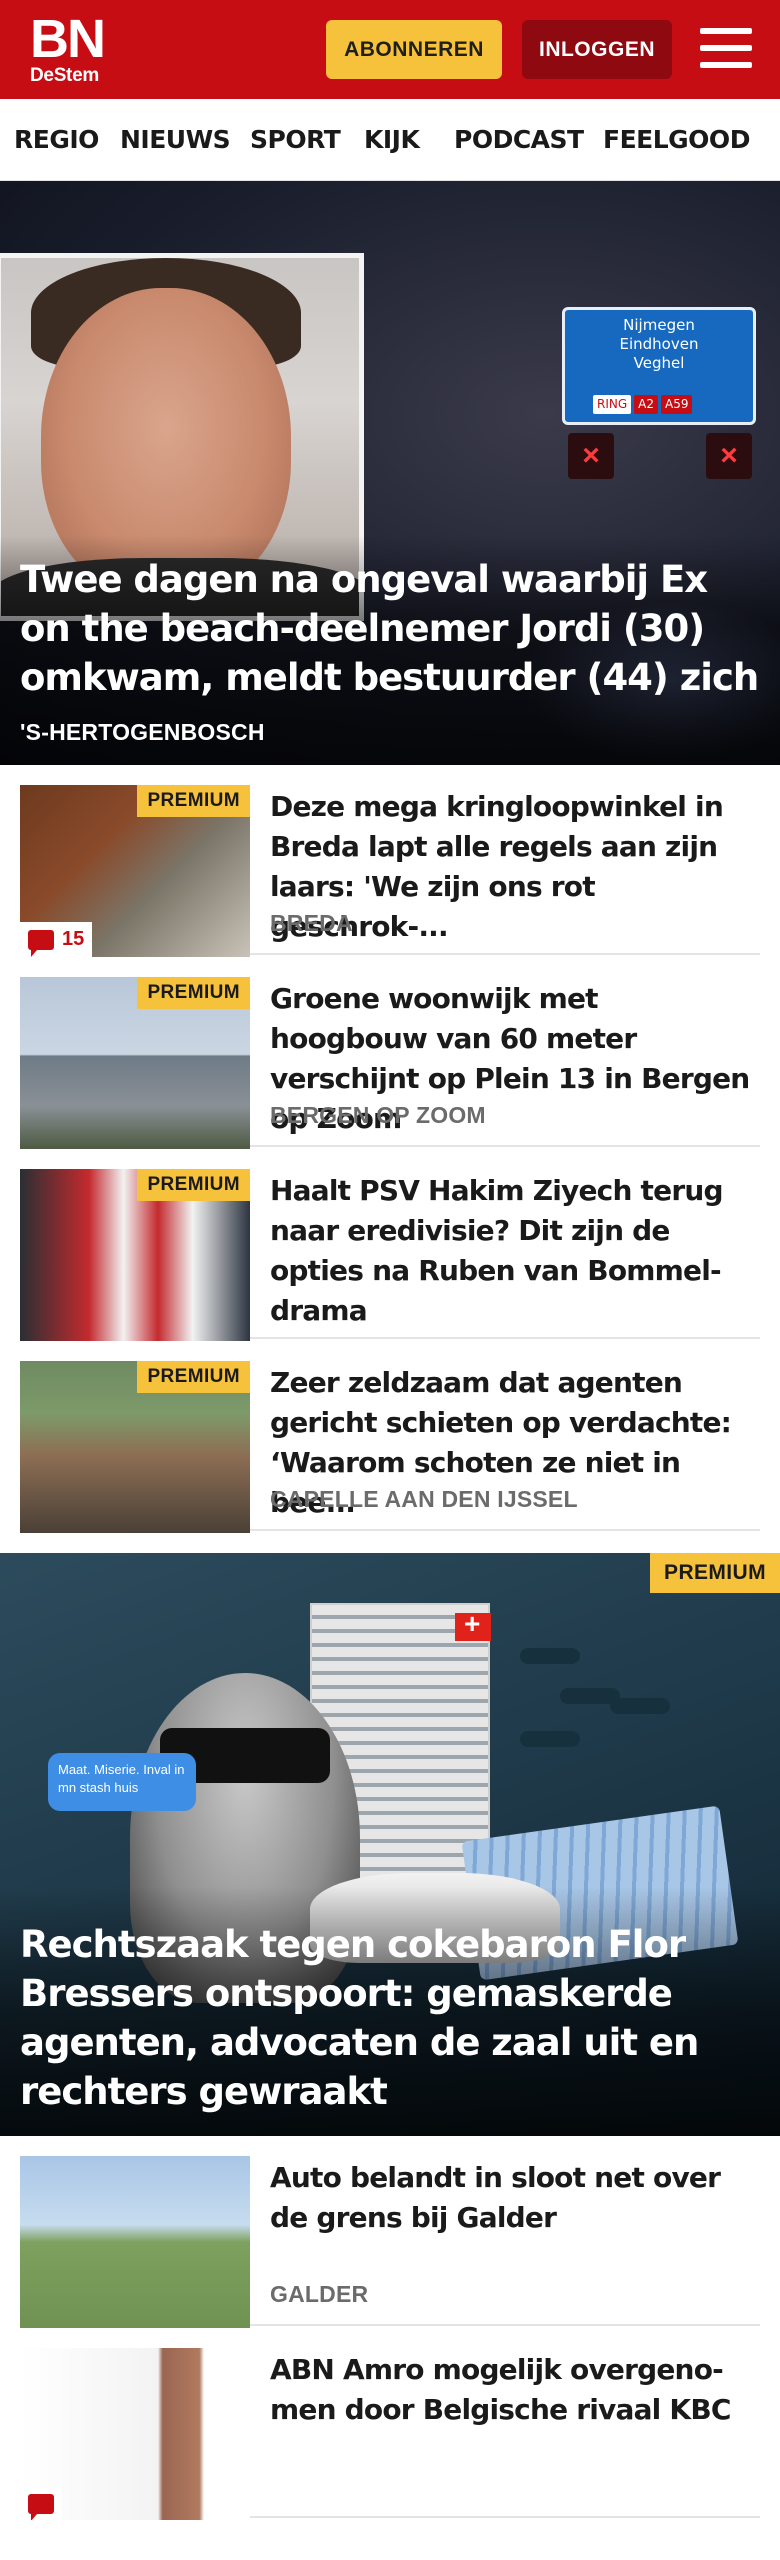  Describe the element at coordinates (378, 1115) in the screenshot. I see `article-location: BERGEN OP ZOOM` at that location.